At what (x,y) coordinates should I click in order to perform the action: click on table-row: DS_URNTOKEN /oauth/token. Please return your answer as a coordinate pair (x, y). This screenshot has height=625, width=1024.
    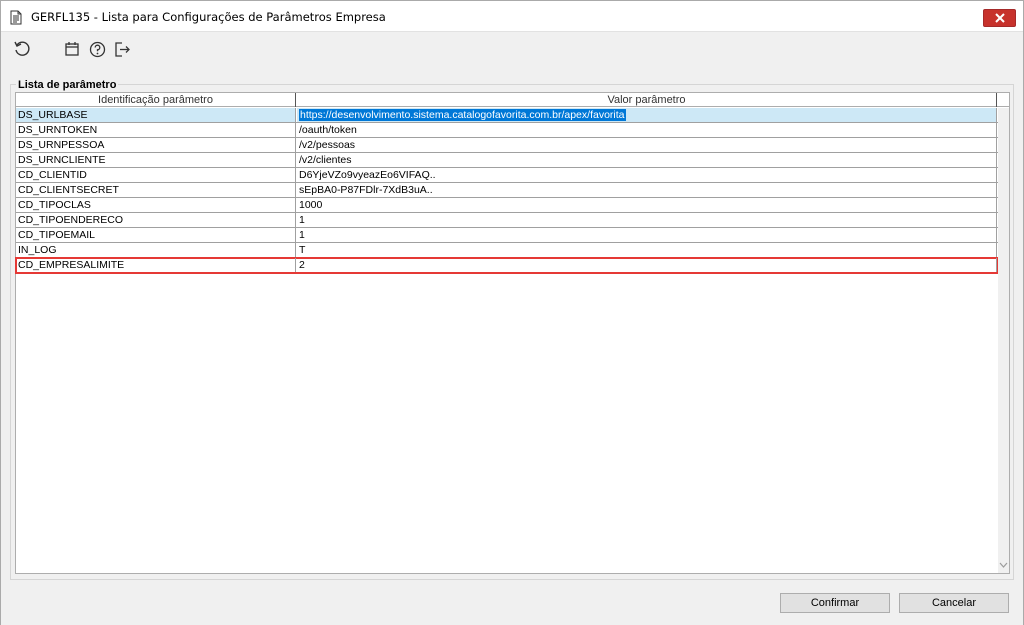
    Looking at the image, I should click on (507, 130).